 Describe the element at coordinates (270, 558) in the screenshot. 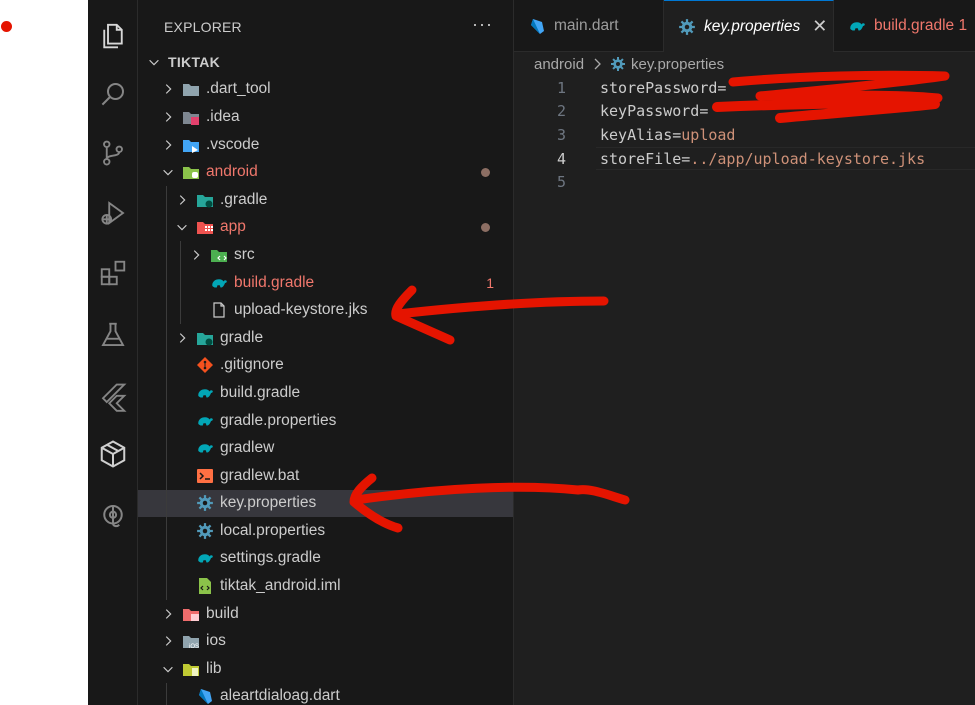

I see `tree-item-label: settings.gradle` at that location.